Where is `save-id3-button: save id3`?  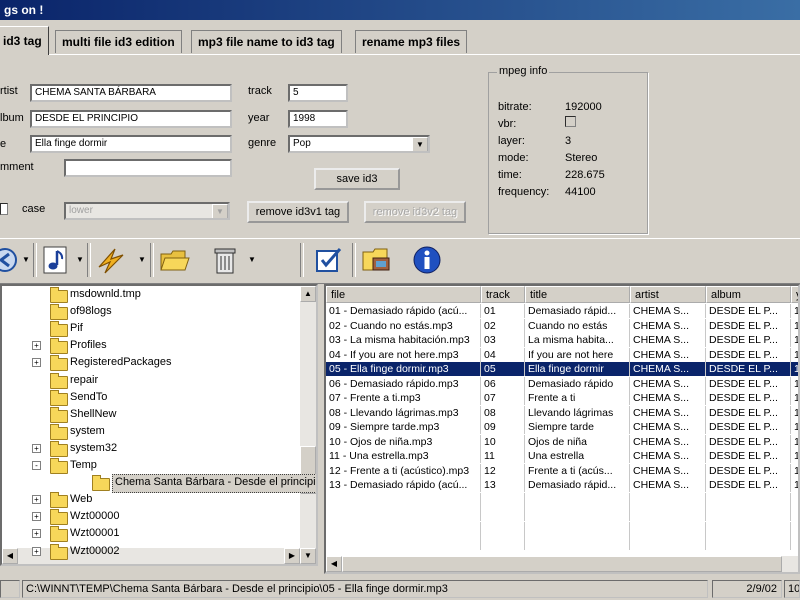
save-id3-button: save id3 is located at coordinates (357, 179).